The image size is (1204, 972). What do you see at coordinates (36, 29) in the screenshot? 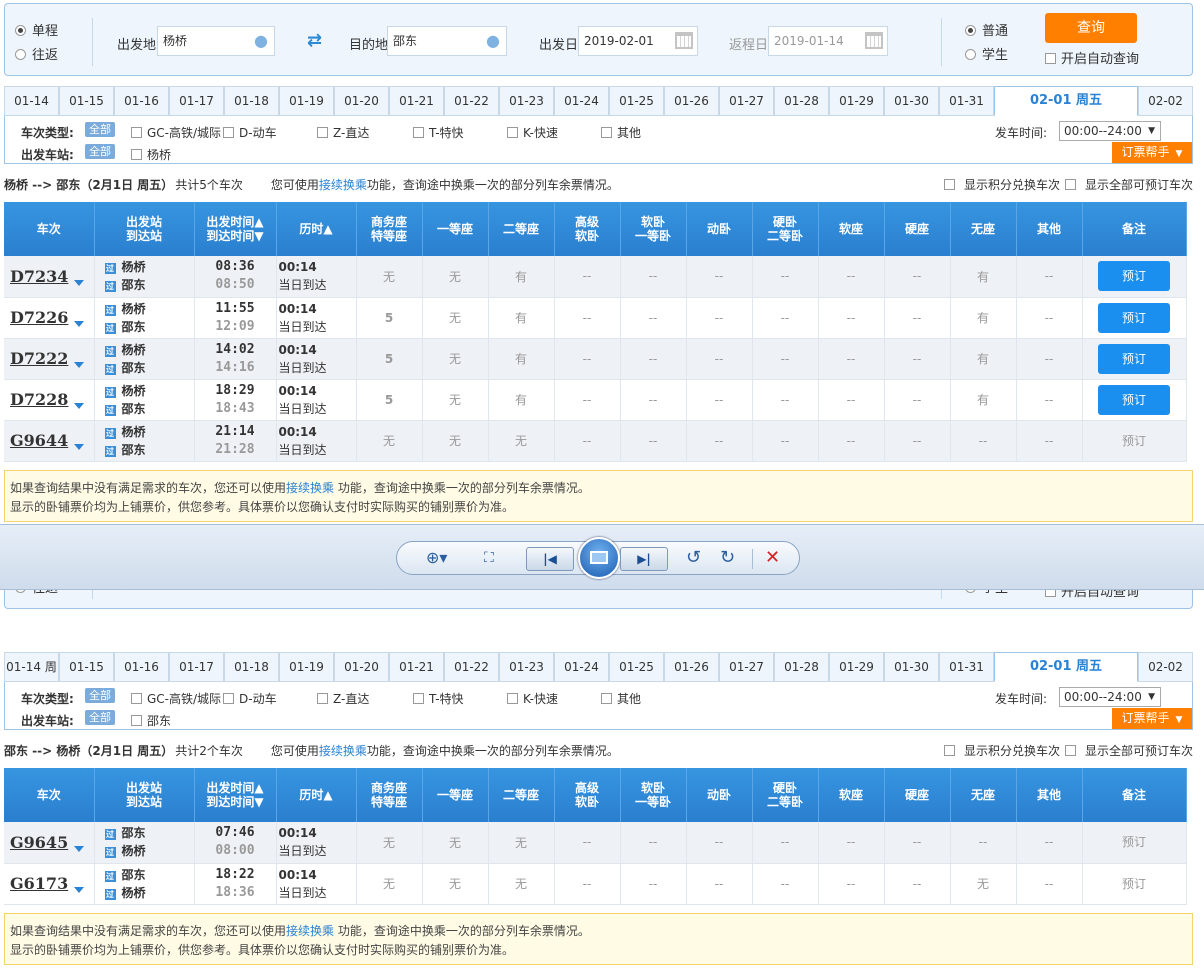
I see `trip-single-radio: 单程` at bounding box center [36, 29].